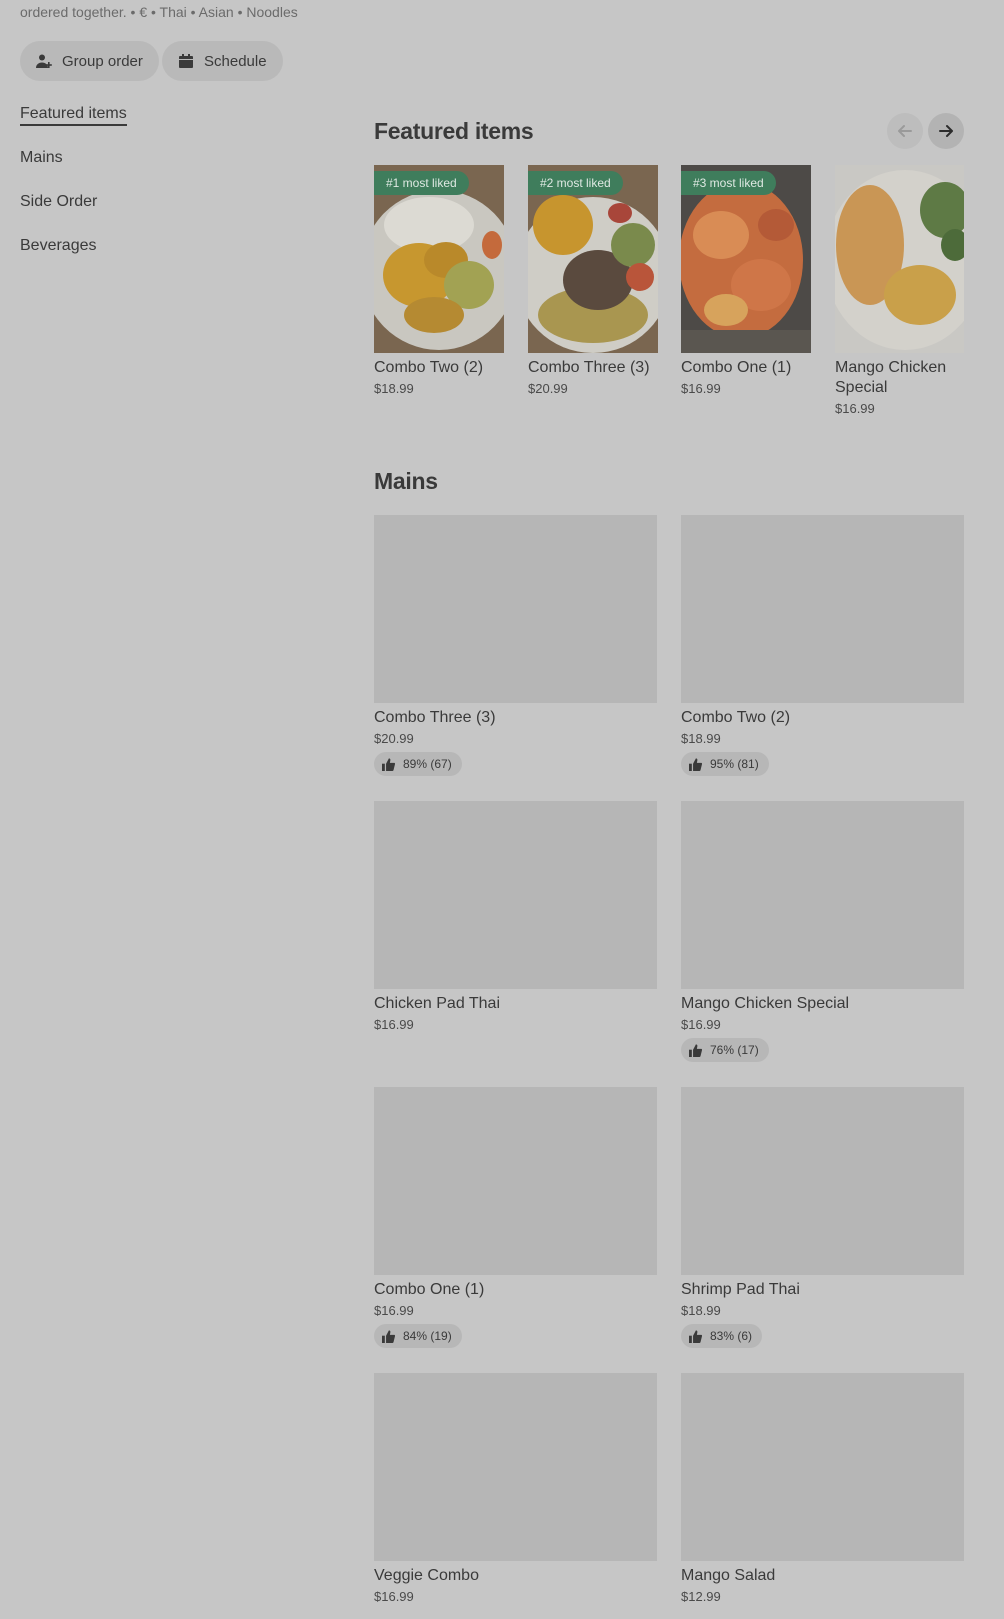 The height and width of the screenshot is (1619, 1004). I want to click on featured-item-name: Mango Chicken Special, so click(891, 377).